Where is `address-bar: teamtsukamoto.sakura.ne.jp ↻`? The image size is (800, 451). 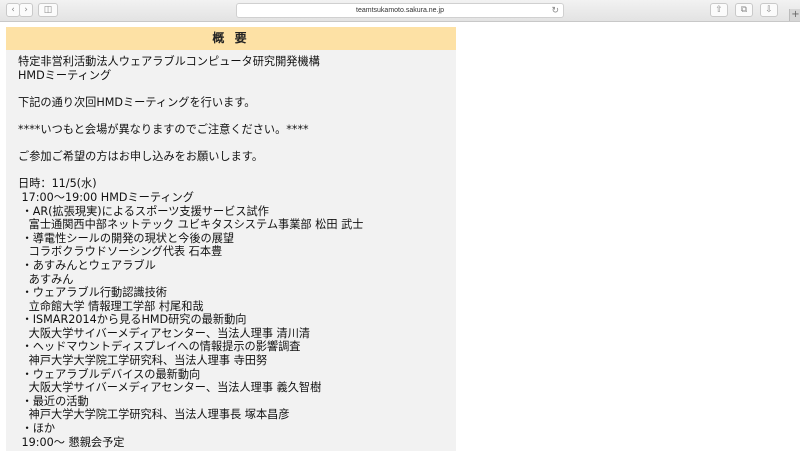
address-bar: teamtsukamoto.sakura.ne.jp ↻ is located at coordinates (400, 10).